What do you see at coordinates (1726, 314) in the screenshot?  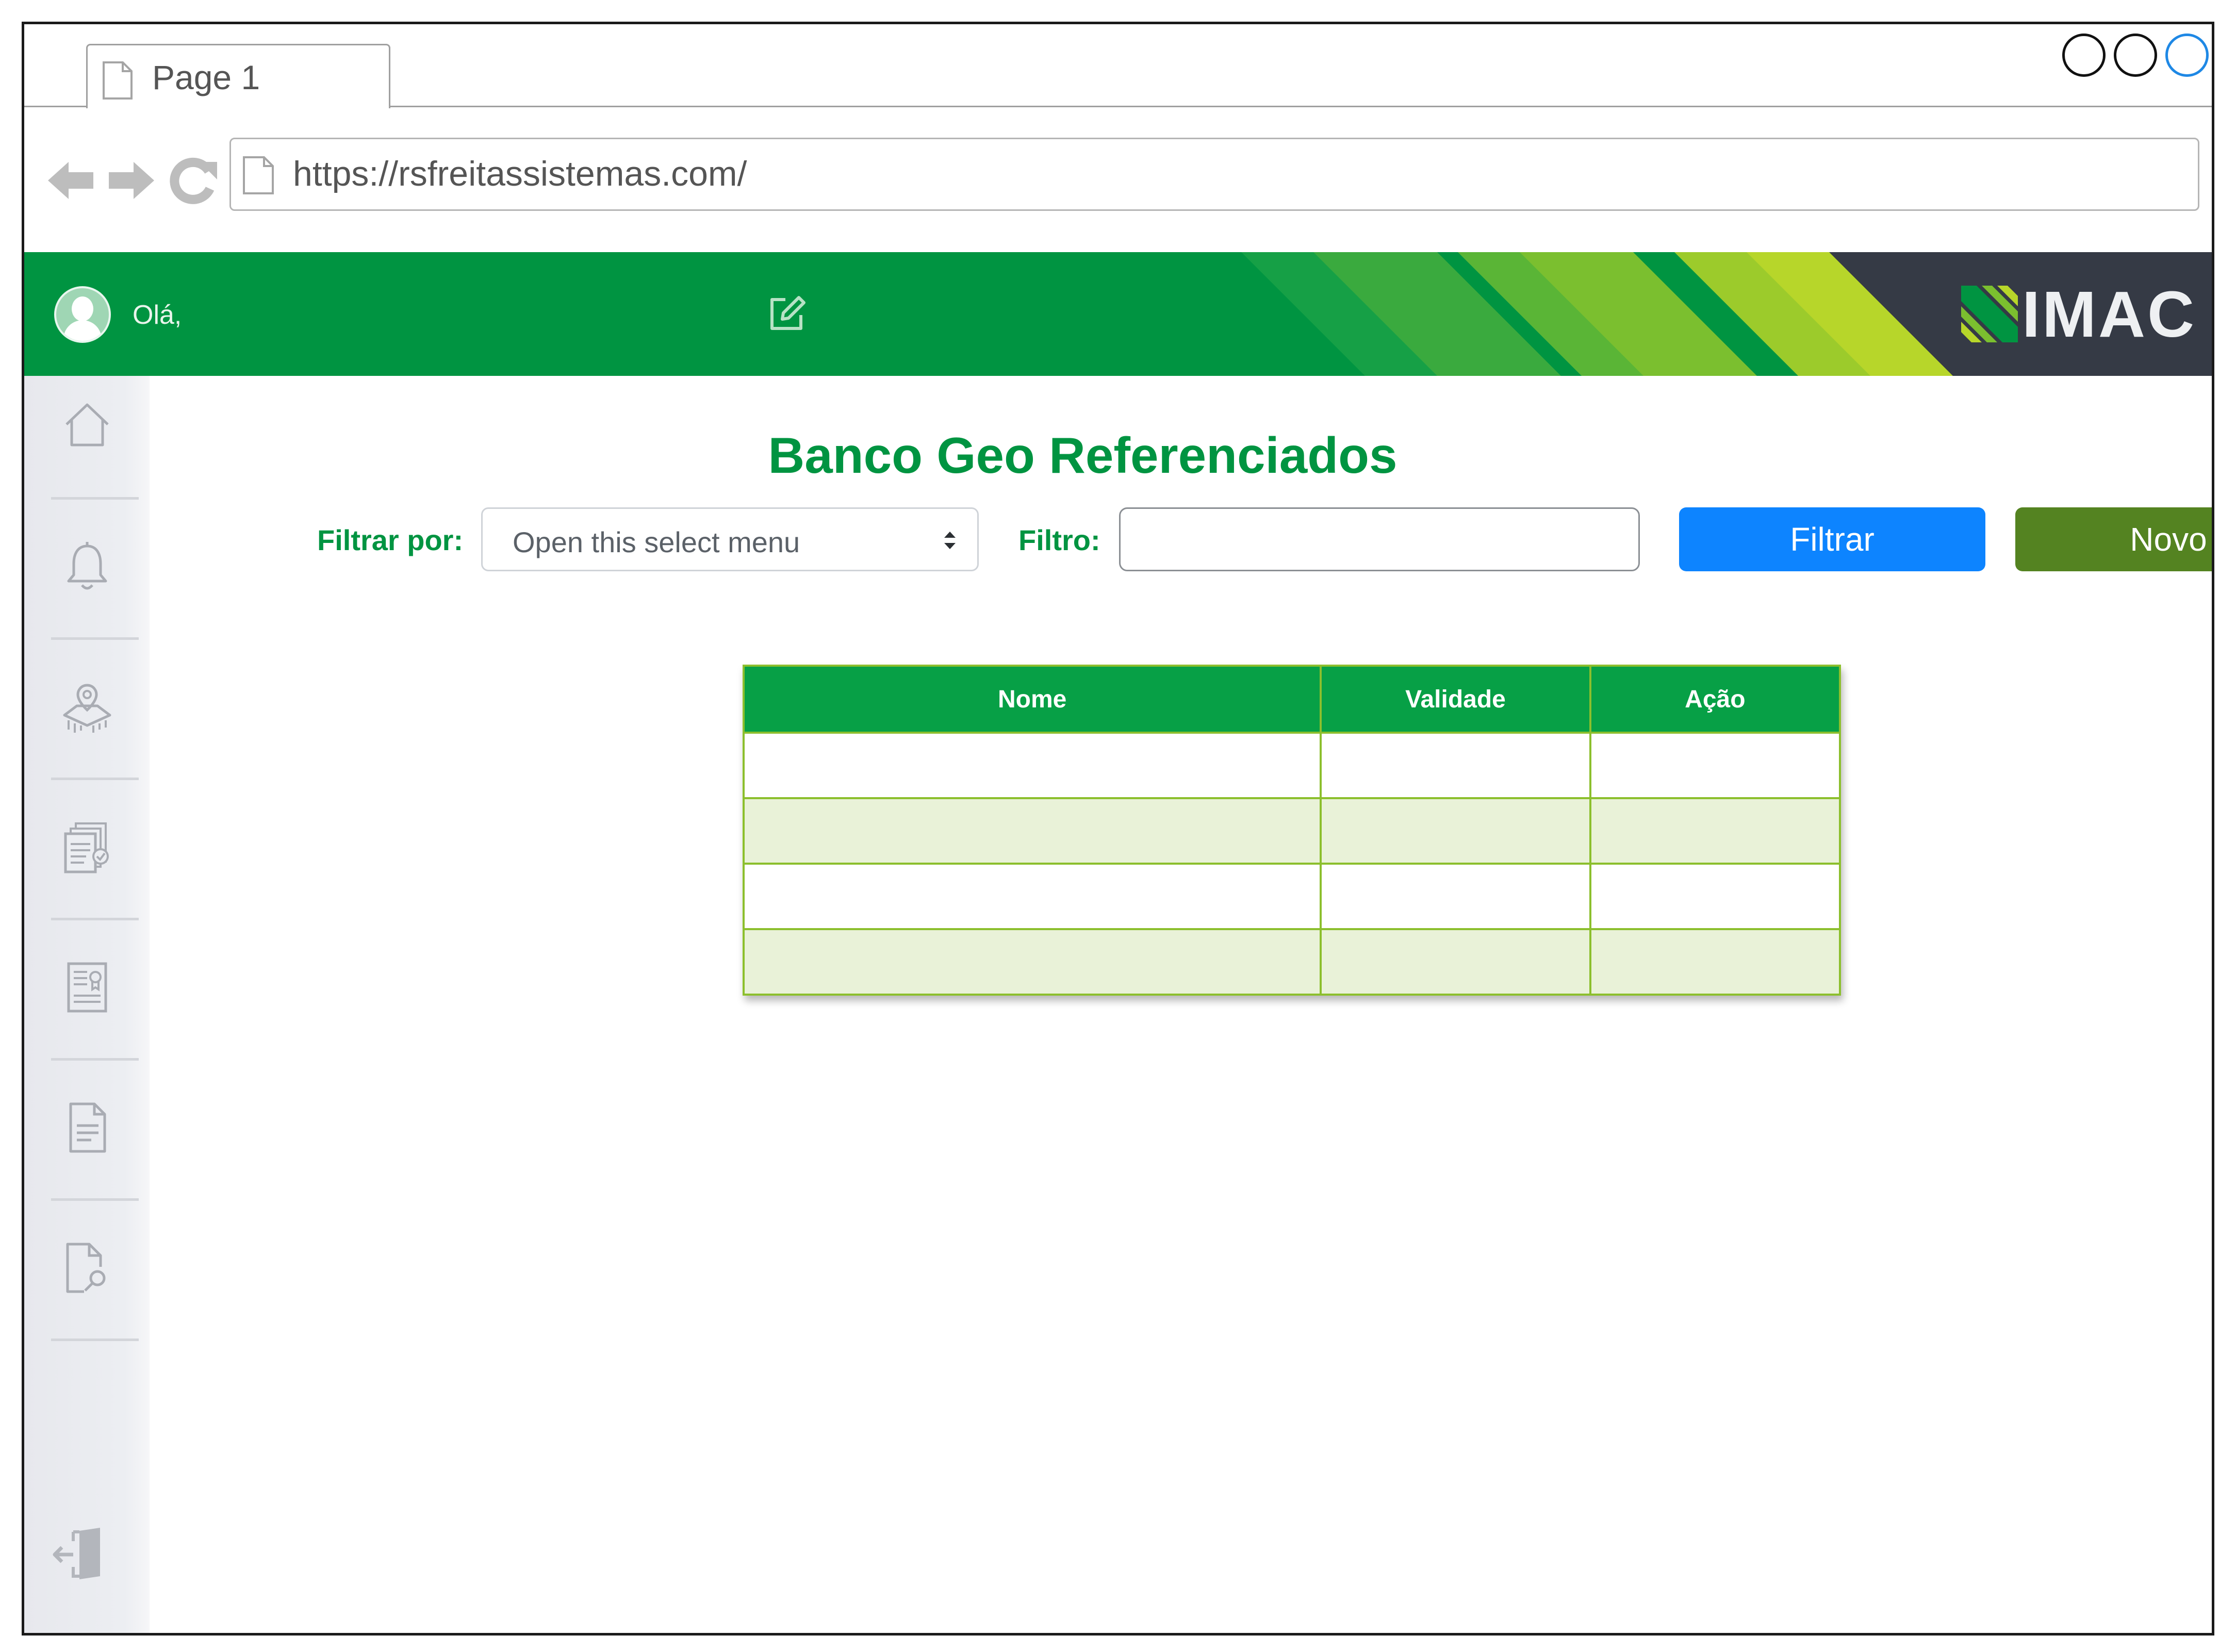 I see `header-stripes` at bounding box center [1726, 314].